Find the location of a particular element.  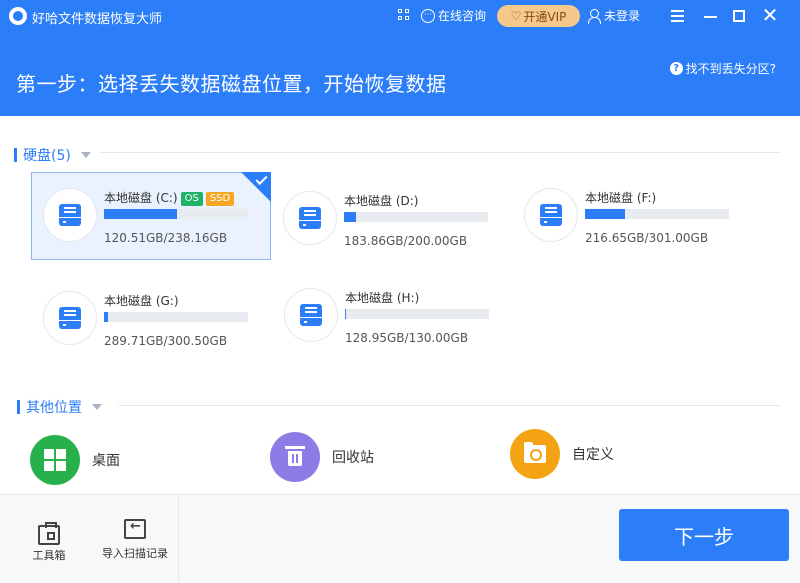

drive-card-c: 本地磁盘 (C:) OS SSD 120.51GB/238.16GB is located at coordinates (151, 216).